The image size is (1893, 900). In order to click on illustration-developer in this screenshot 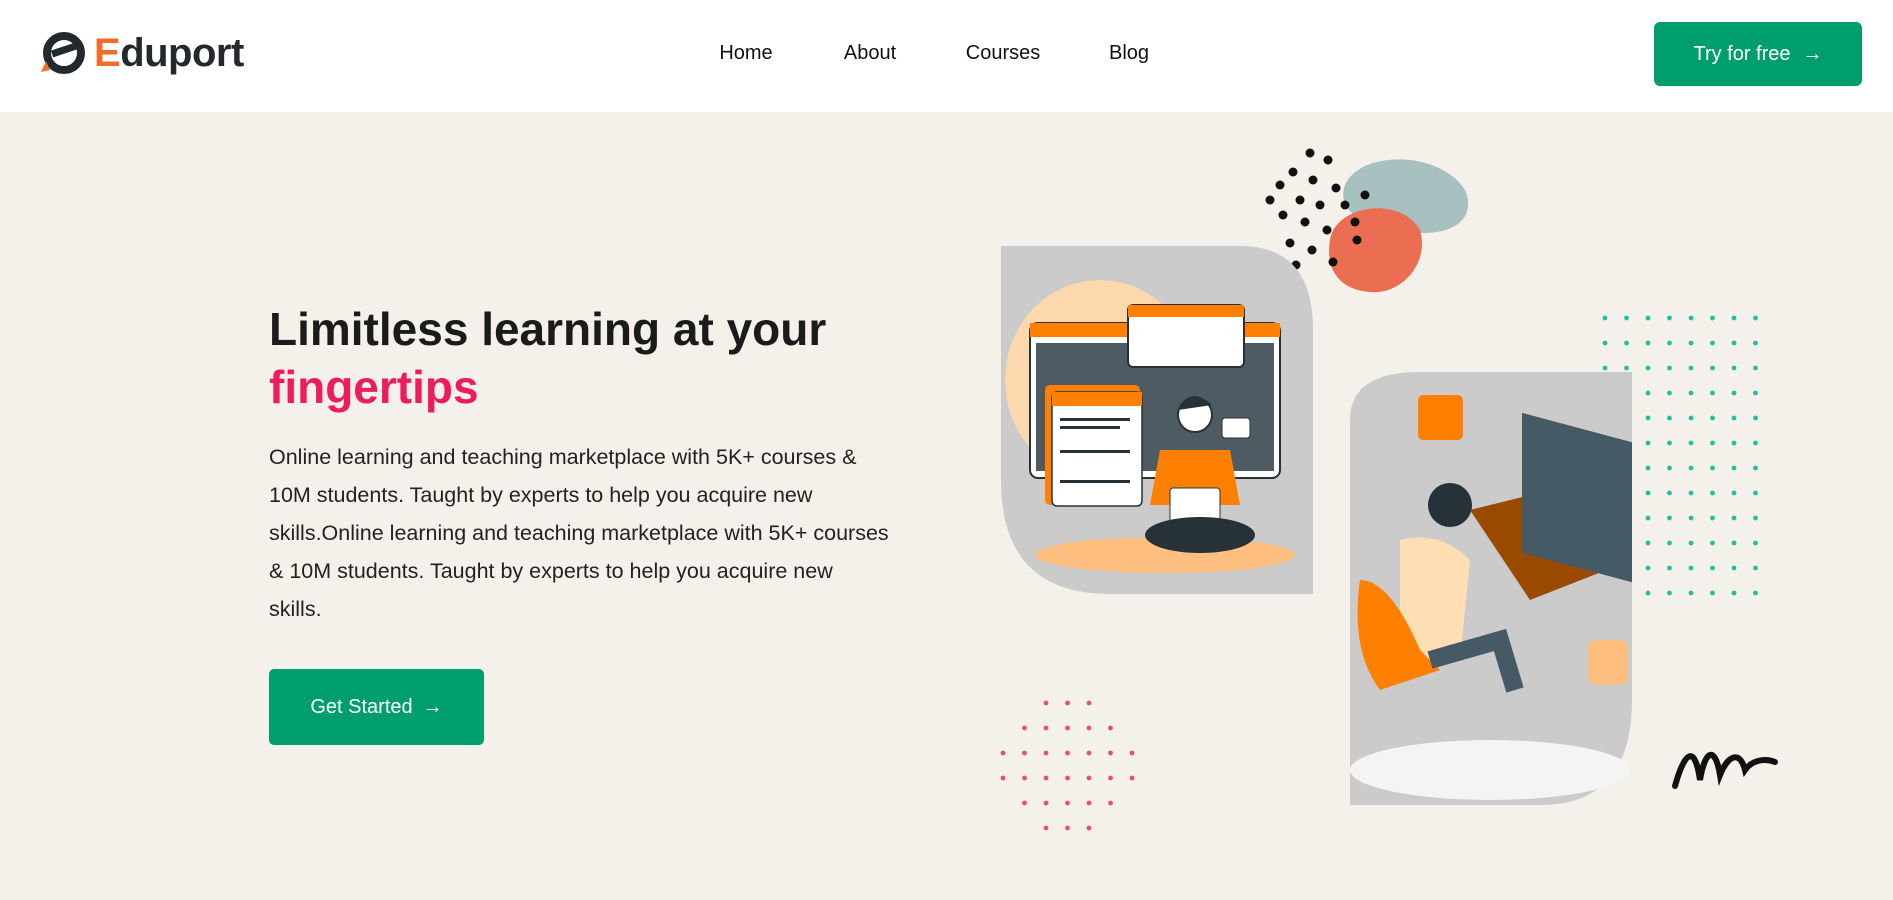, I will do `click(1491, 588)`.